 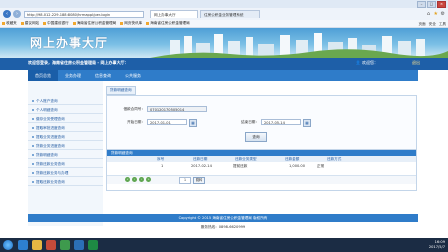 What do you see at coordinates (261, 179) in the screenshot?
I see `pager: « ‹ › » 1 跳转` at bounding box center [261, 179].